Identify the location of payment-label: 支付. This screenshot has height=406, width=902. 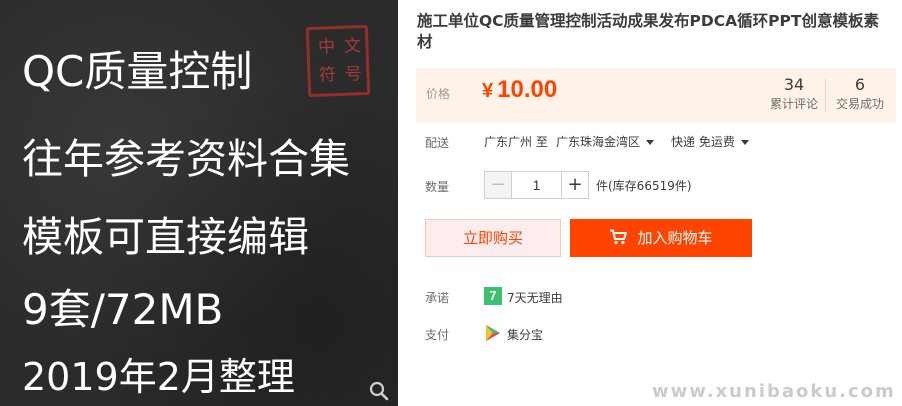
(437, 335).